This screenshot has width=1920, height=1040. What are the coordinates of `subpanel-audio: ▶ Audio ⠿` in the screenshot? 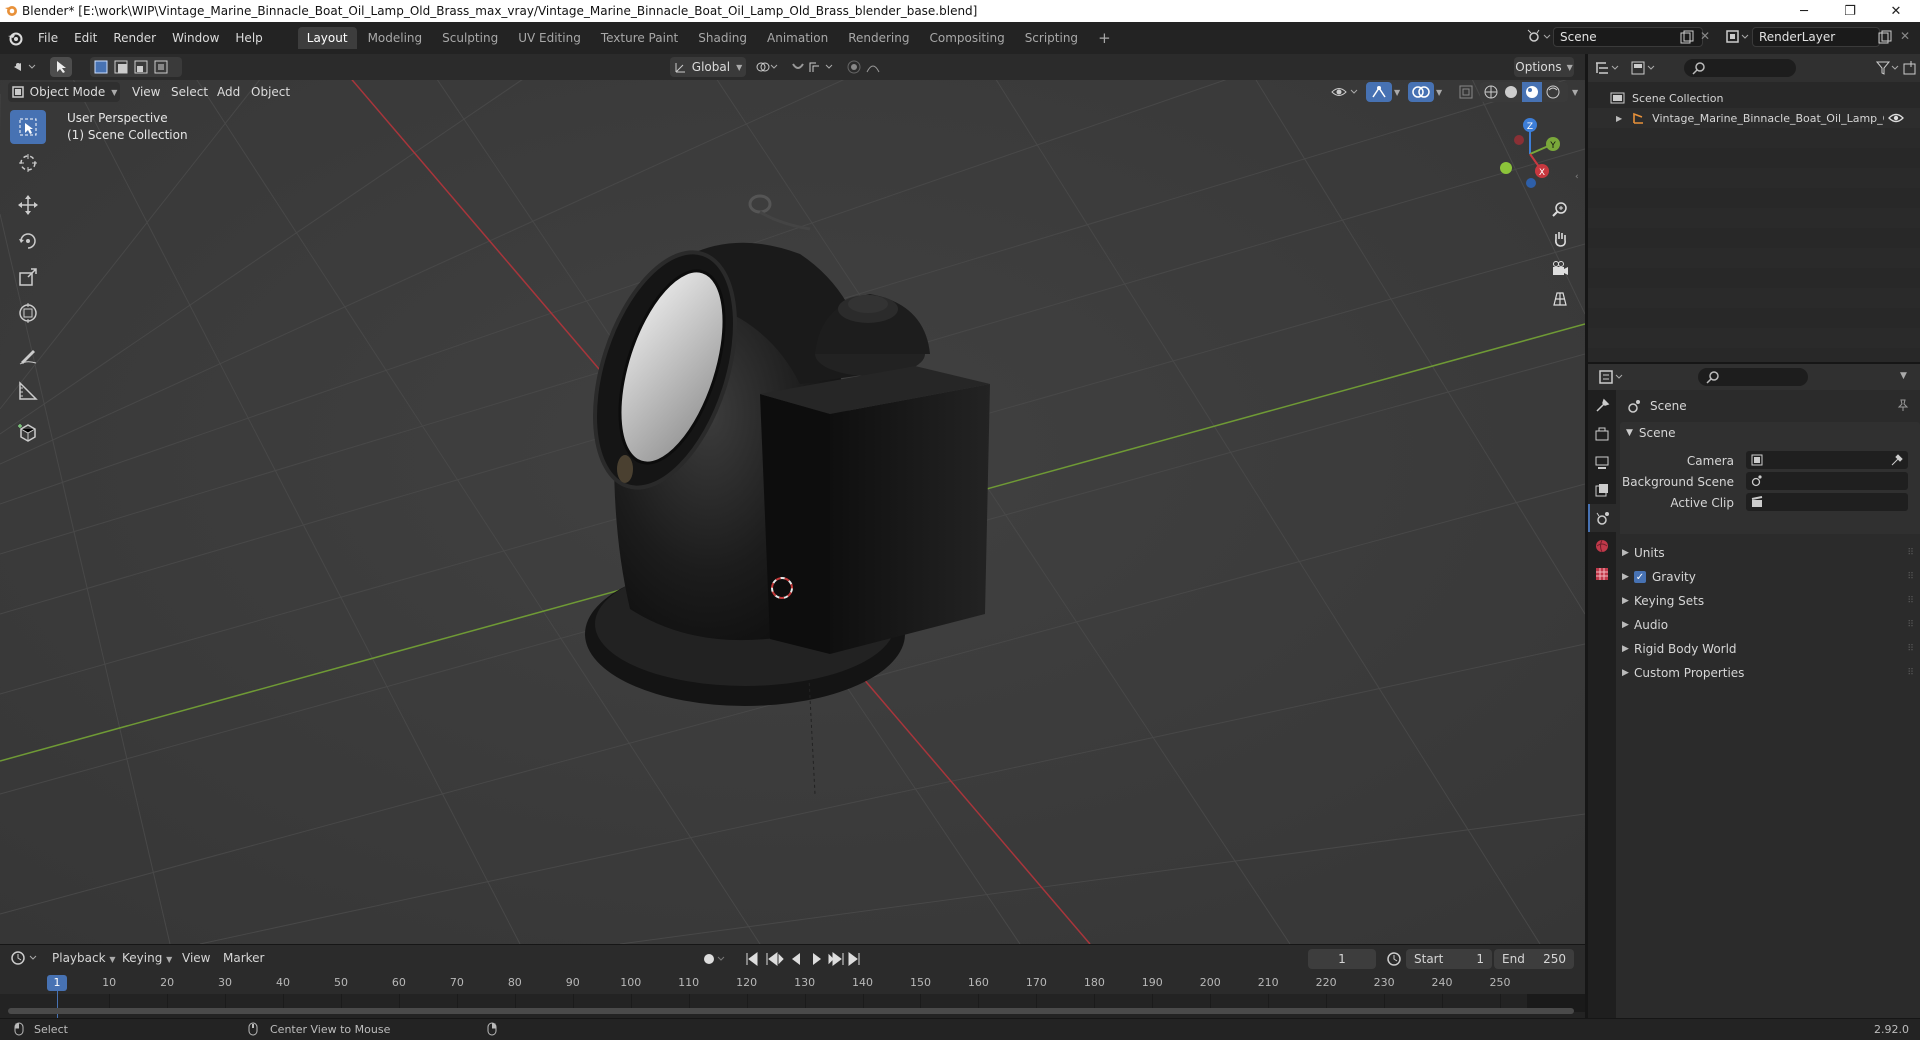 It's located at (1768, 625).